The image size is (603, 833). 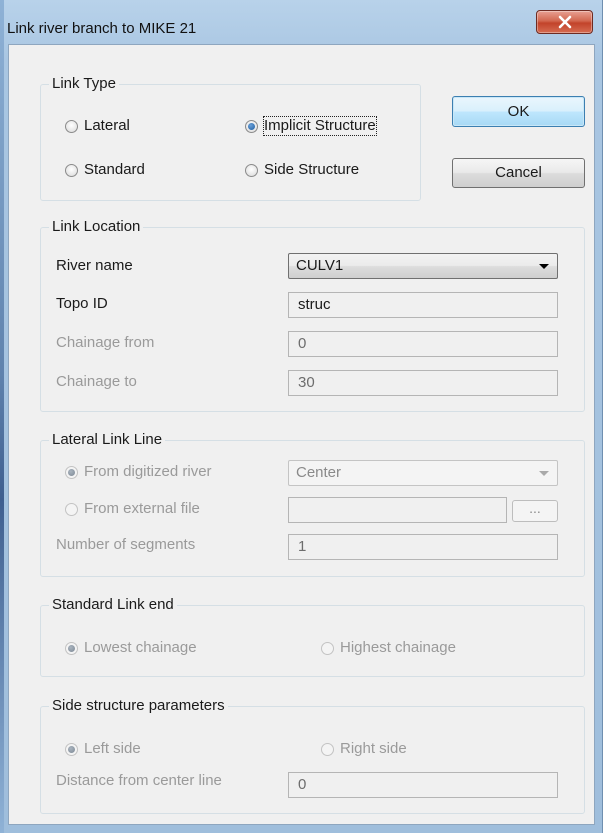 What do you see at coordinates (320, 126) in the screenshot?
I see `label-implicit-structure: Implicit Structure` at bounding box center [320, 126].